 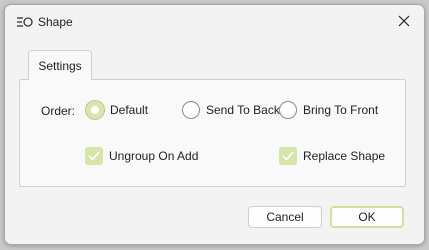 I want to click on checkbox-label: Ungroup On Add, so click(x=154, y=156).